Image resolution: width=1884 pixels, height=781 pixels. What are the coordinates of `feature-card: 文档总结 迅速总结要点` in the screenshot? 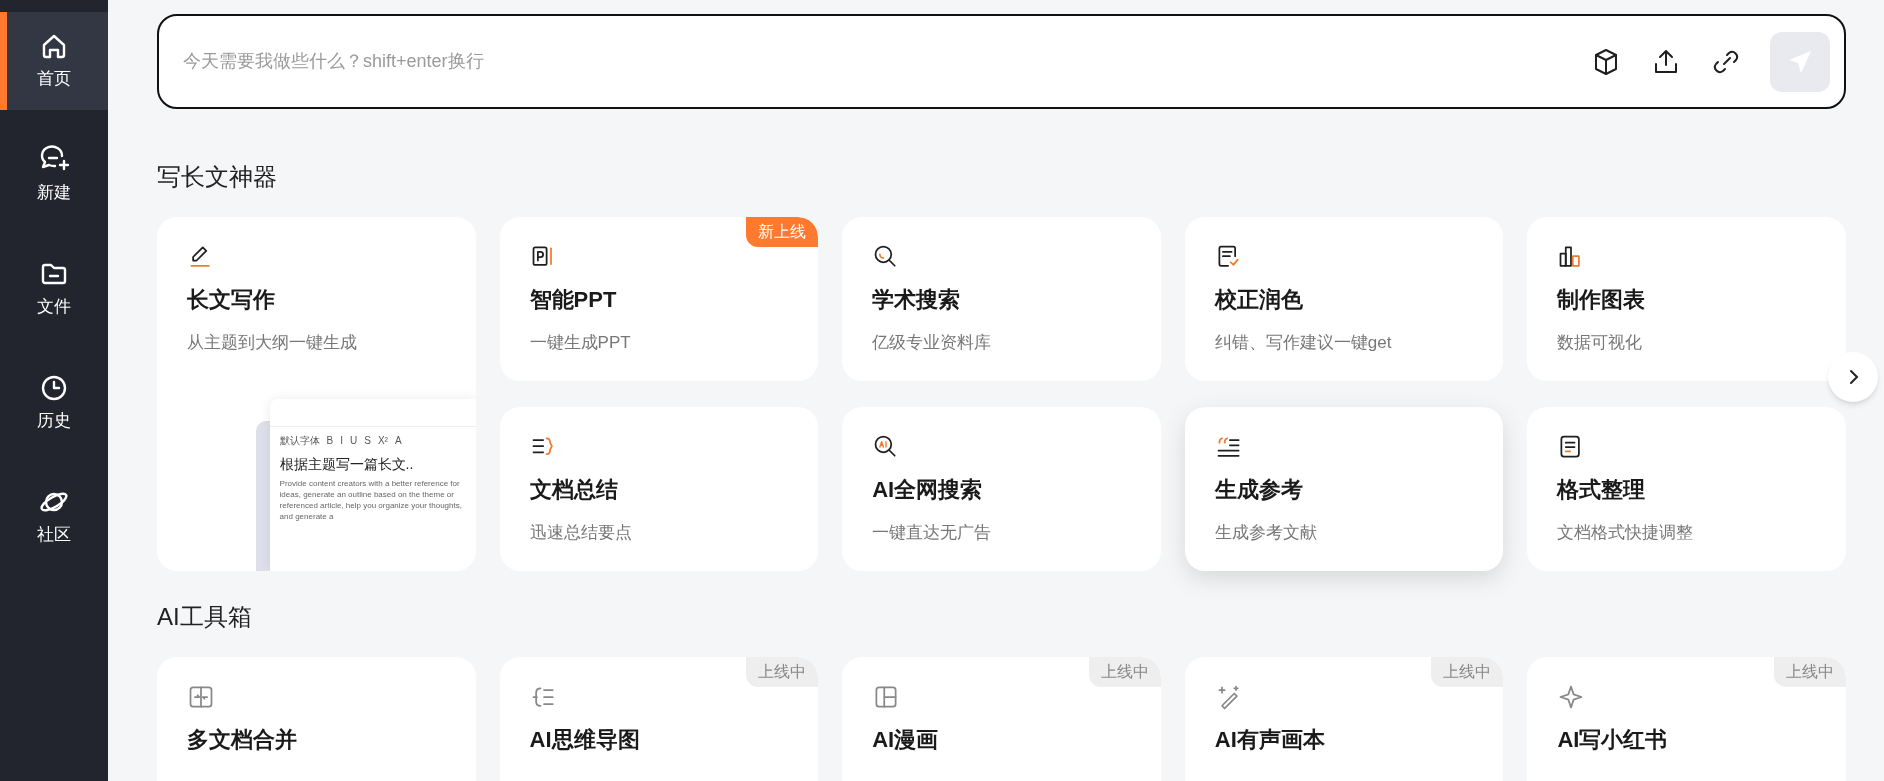 It's located at (659, 489).